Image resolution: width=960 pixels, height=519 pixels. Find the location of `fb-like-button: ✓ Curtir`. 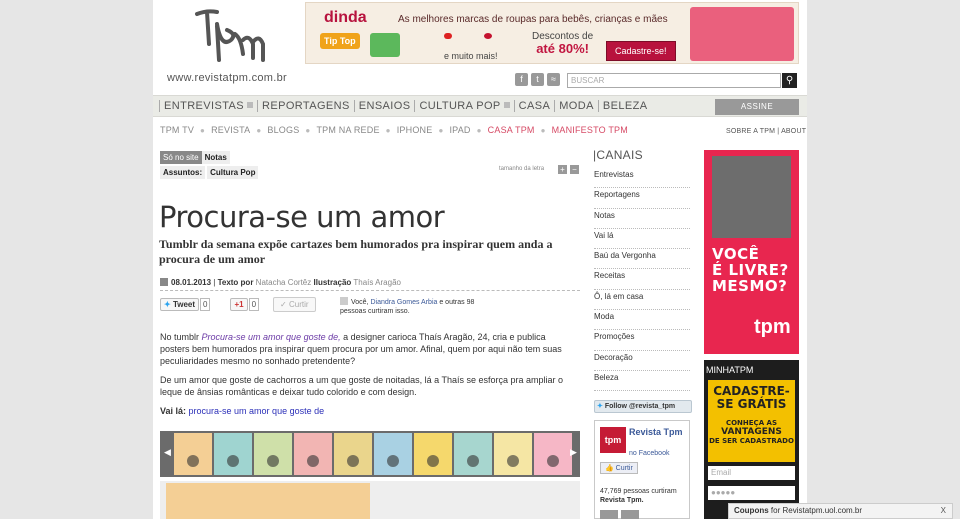

fb-like-button: ✓ Curtir is located at coordinates (294, 304).